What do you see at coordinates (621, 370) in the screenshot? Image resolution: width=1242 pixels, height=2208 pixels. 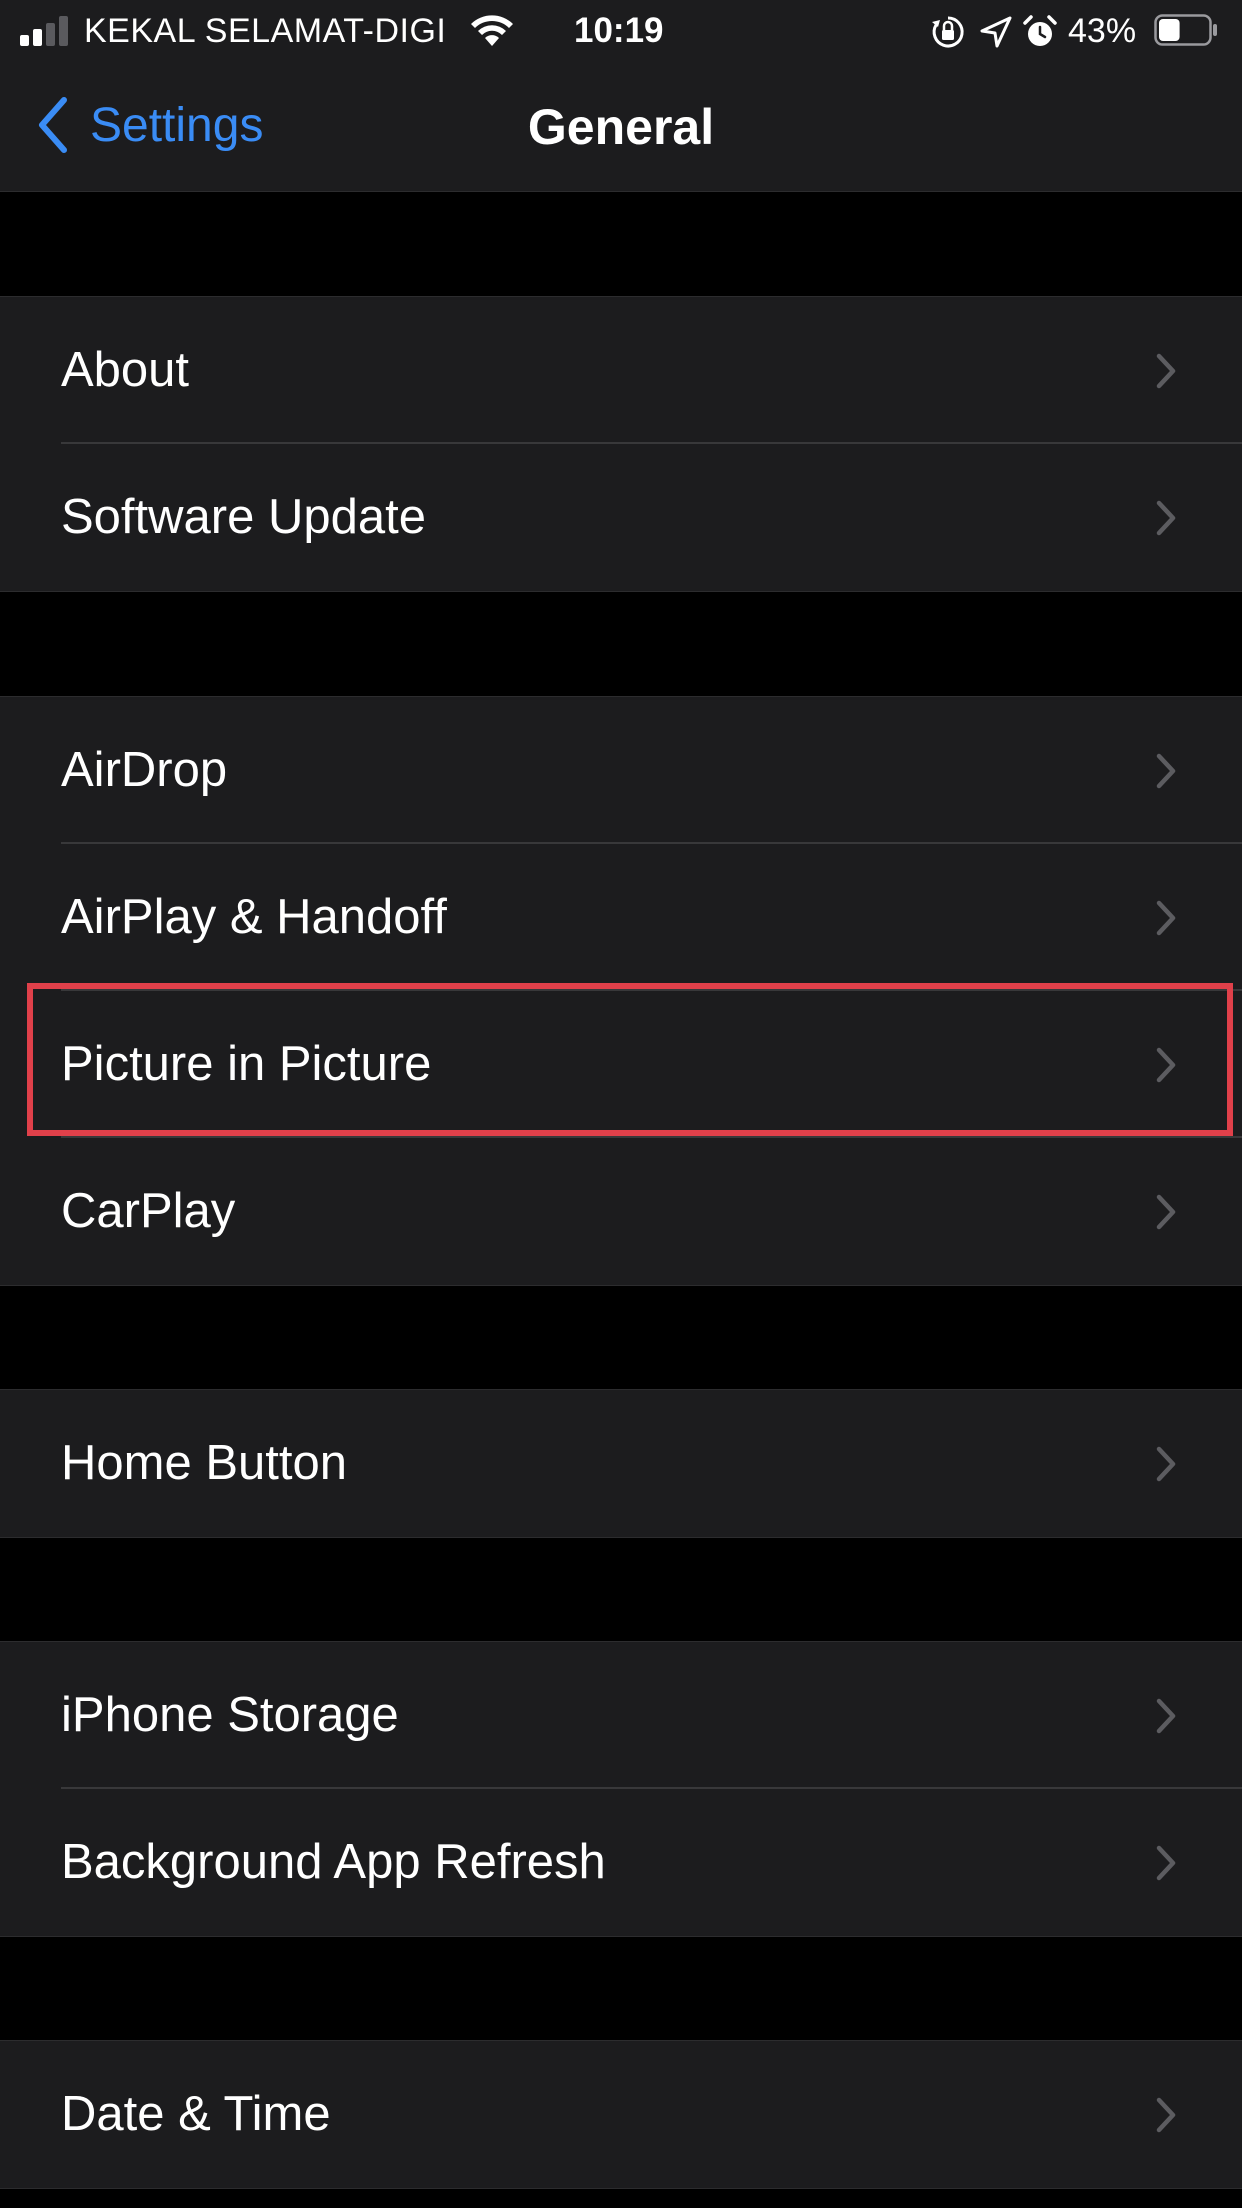 I see `settings-row-about: About` at bounding box center [621, 370].